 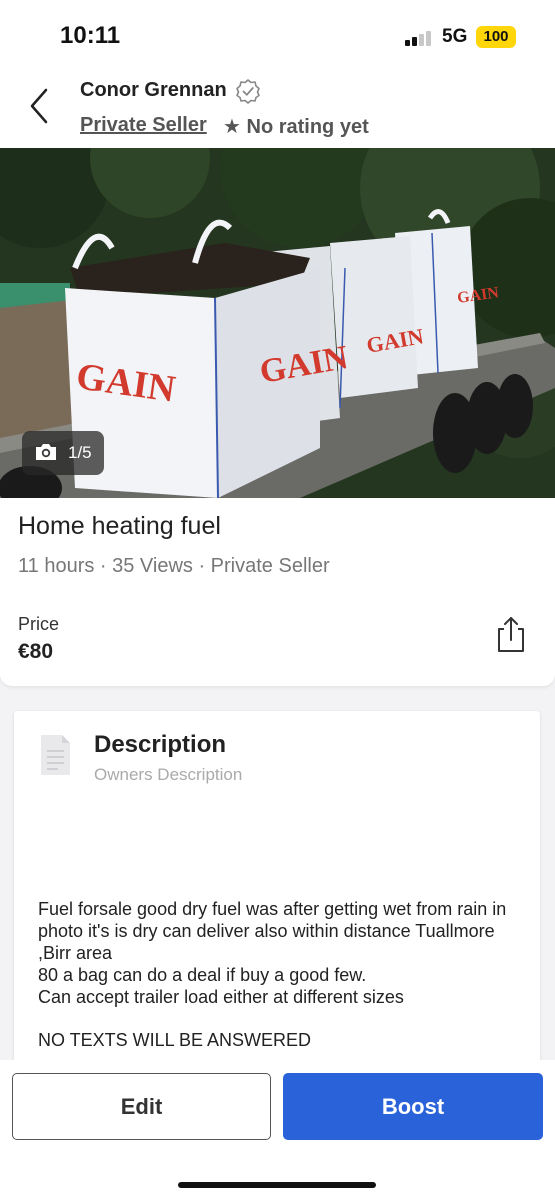 I want to click on camera-icon, so click(x=46, y=452).